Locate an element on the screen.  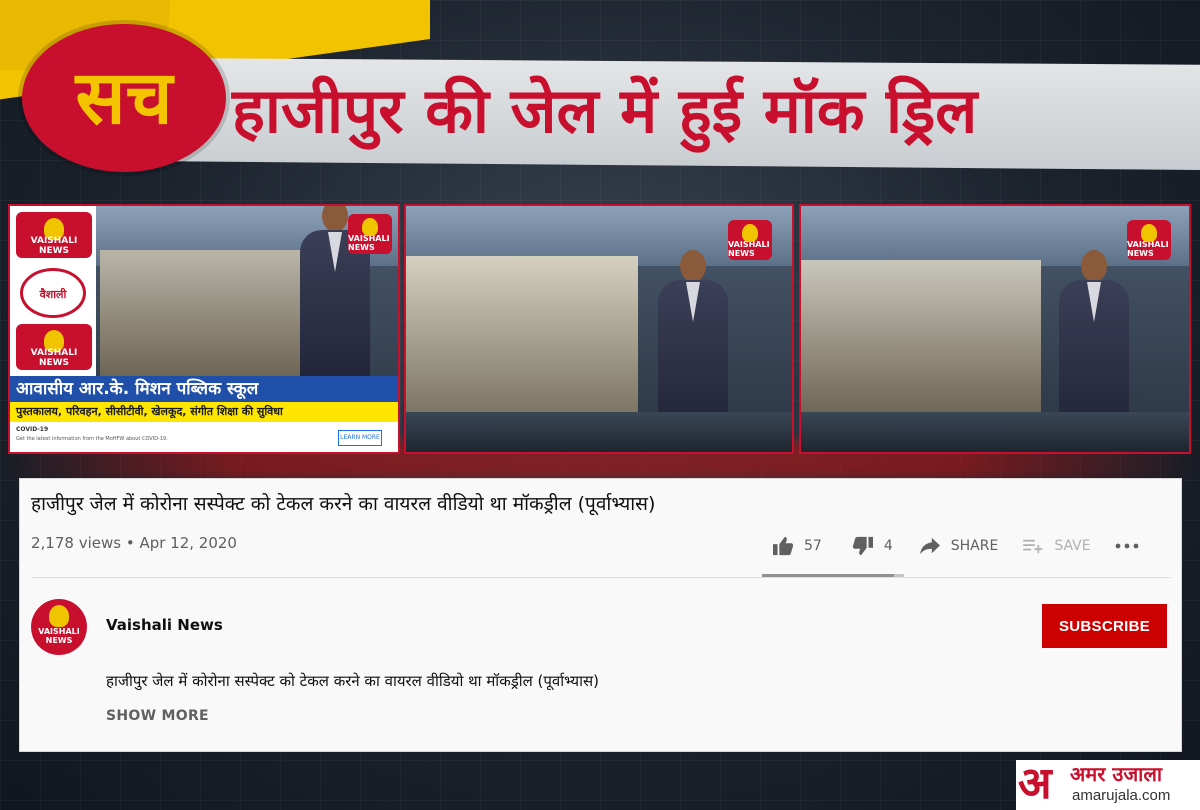
save-label: SAVE is located at coordinates (1072, 546).